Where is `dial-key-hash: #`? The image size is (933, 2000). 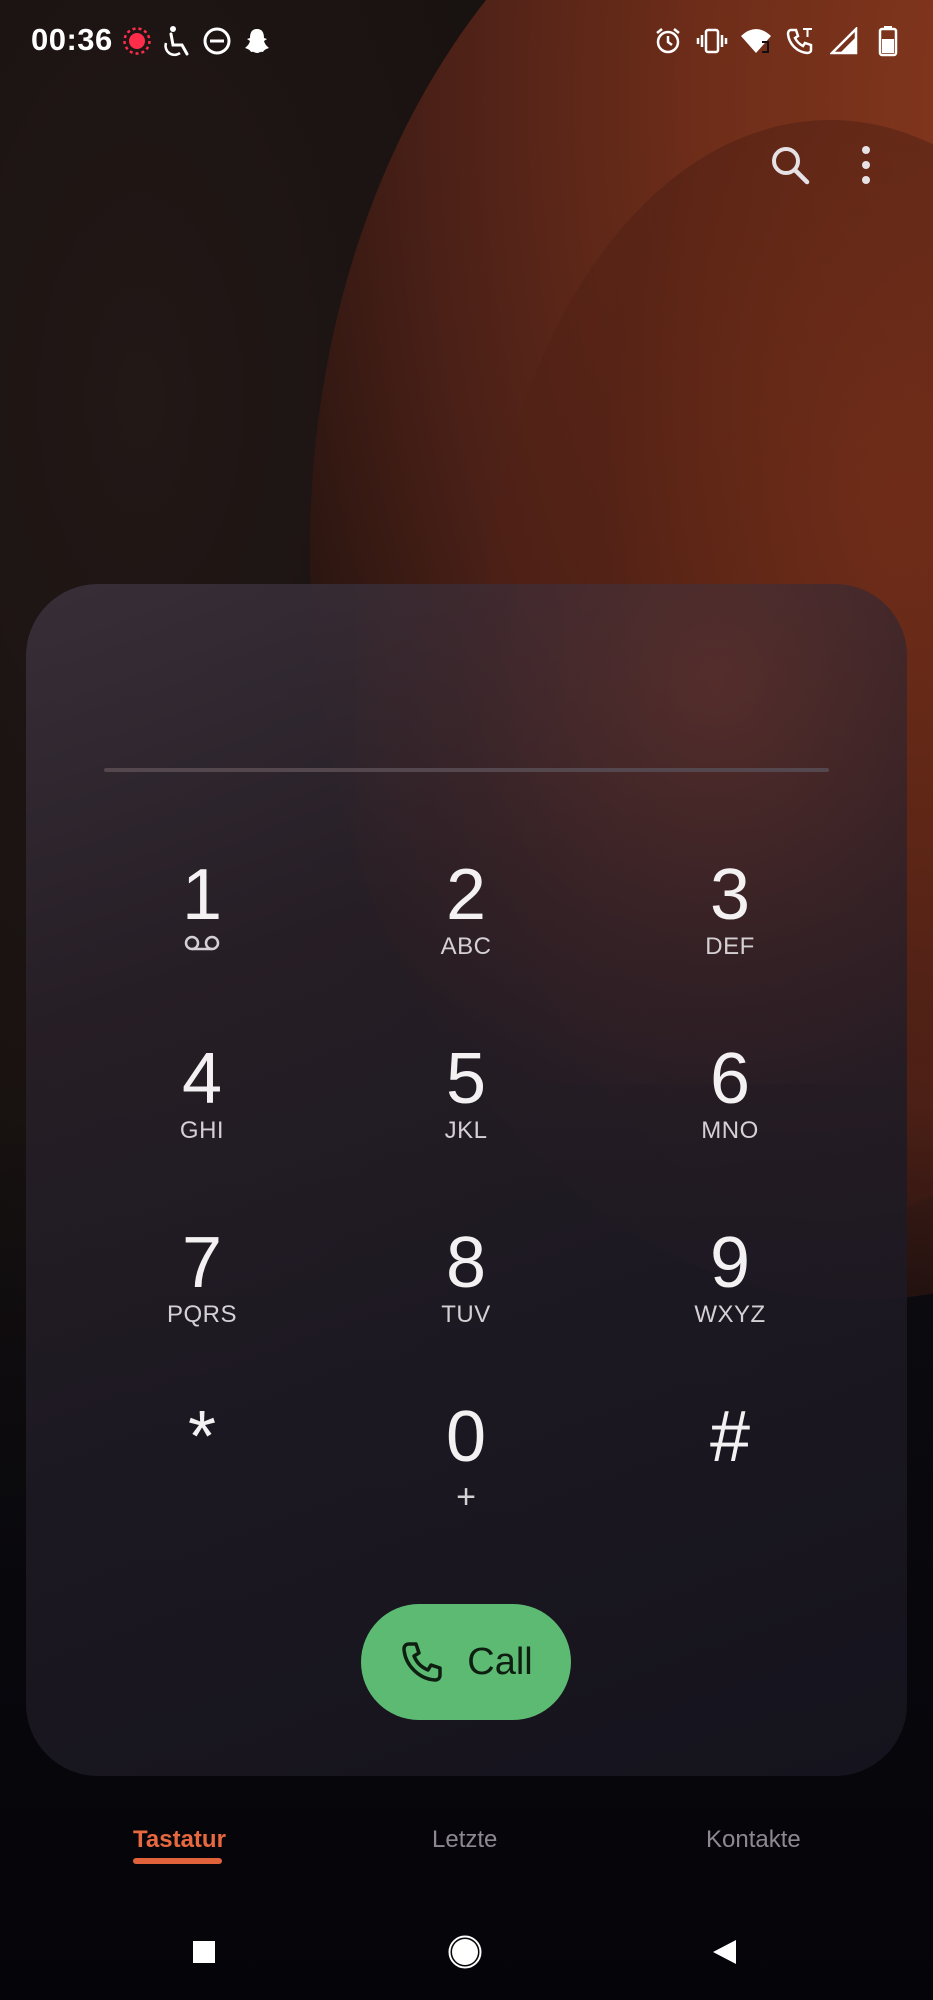 dial-key-hash: # is located at coordinates (730, 1475).